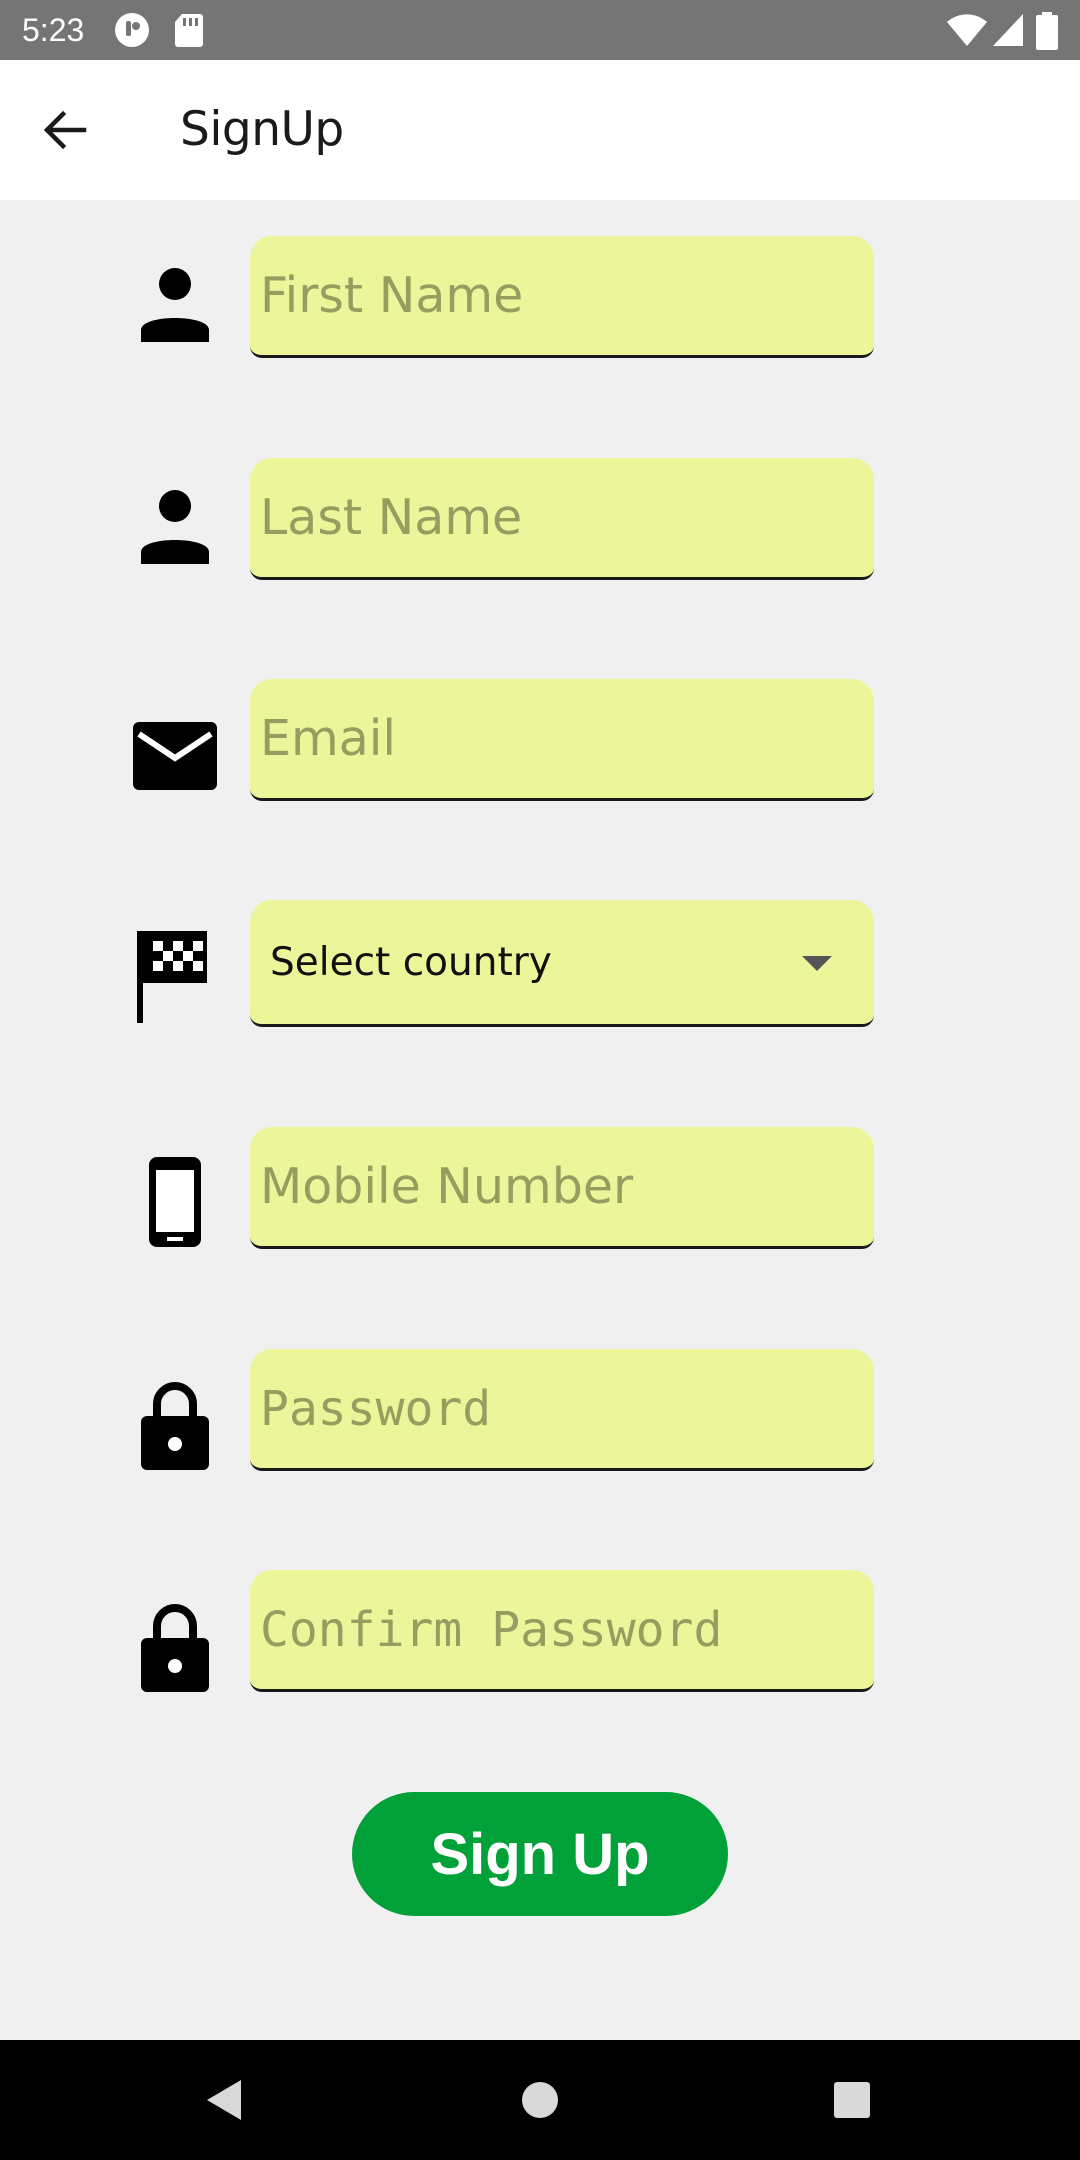  I want to click on country-select-value: Select country, so click(411, 962).